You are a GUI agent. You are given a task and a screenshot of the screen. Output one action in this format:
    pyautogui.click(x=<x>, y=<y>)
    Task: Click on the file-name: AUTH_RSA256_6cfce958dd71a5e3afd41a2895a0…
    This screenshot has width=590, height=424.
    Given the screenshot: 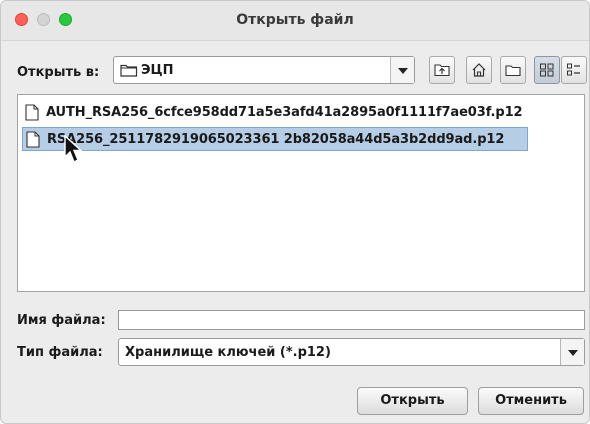 What is the action you would take?
    pyautogui.click(x=284, y=112)
    